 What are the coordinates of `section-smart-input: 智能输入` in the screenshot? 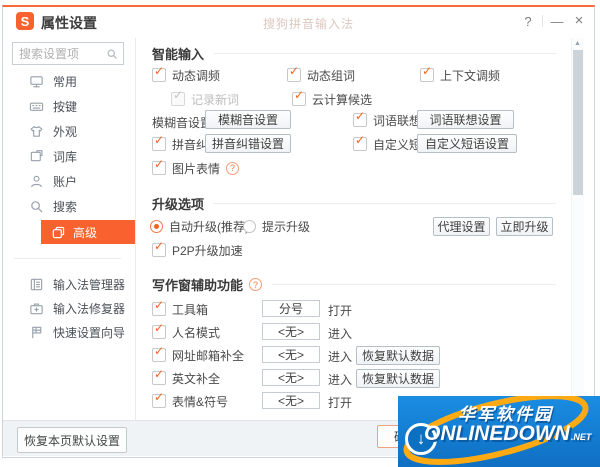 It's located at (354, 53).